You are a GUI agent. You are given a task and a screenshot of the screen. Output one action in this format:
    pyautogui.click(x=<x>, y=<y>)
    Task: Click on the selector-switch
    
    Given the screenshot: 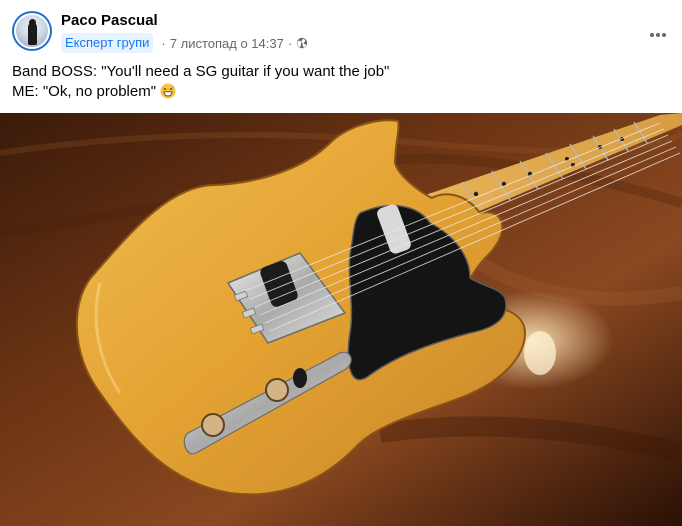 What is the action you would take?
    pyautogui.click(x=300, y=378)
    